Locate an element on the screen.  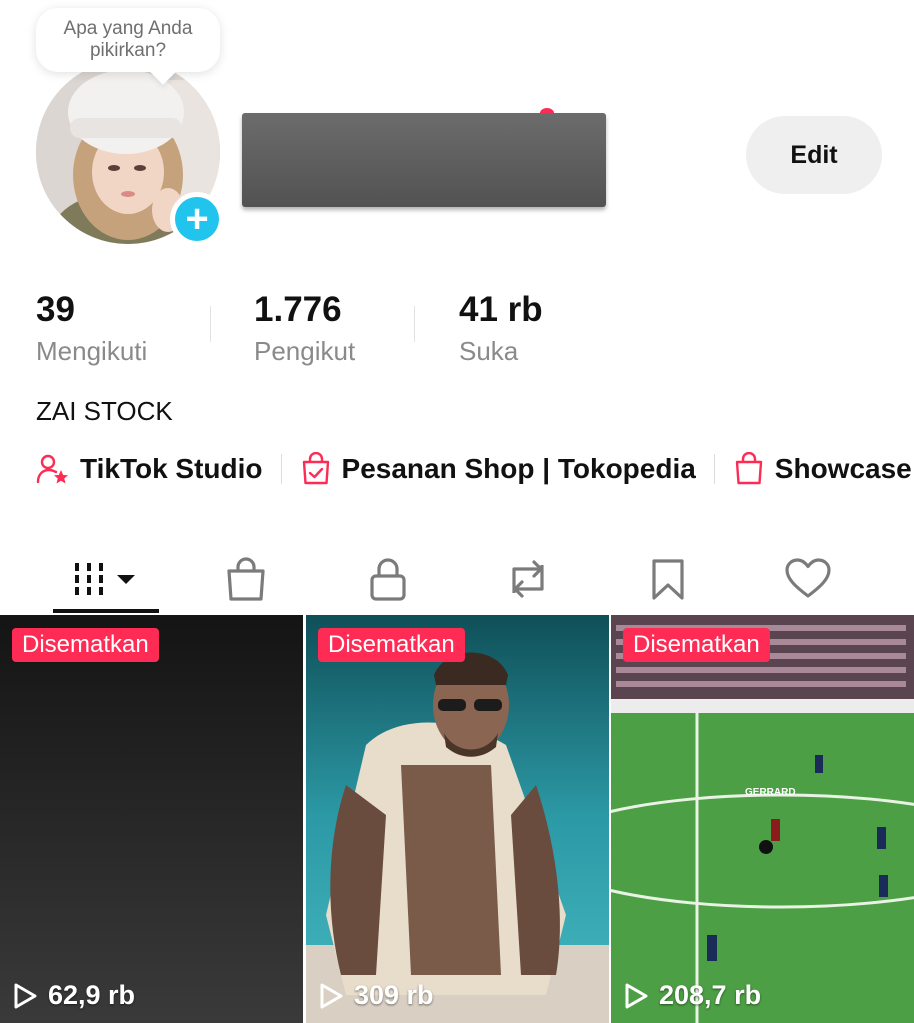
view-count-value: 309 rb is located at coordinates (394, 995).